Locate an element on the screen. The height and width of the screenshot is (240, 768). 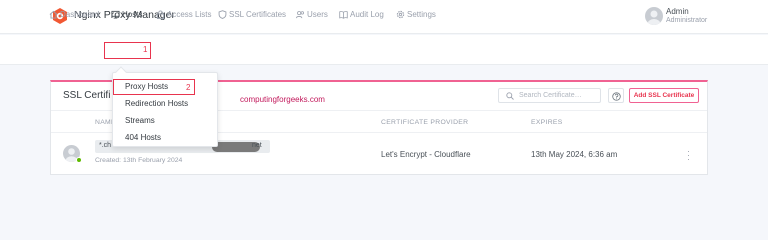
nav-dashboard: Dashboard is located at coordinates (74, 14).